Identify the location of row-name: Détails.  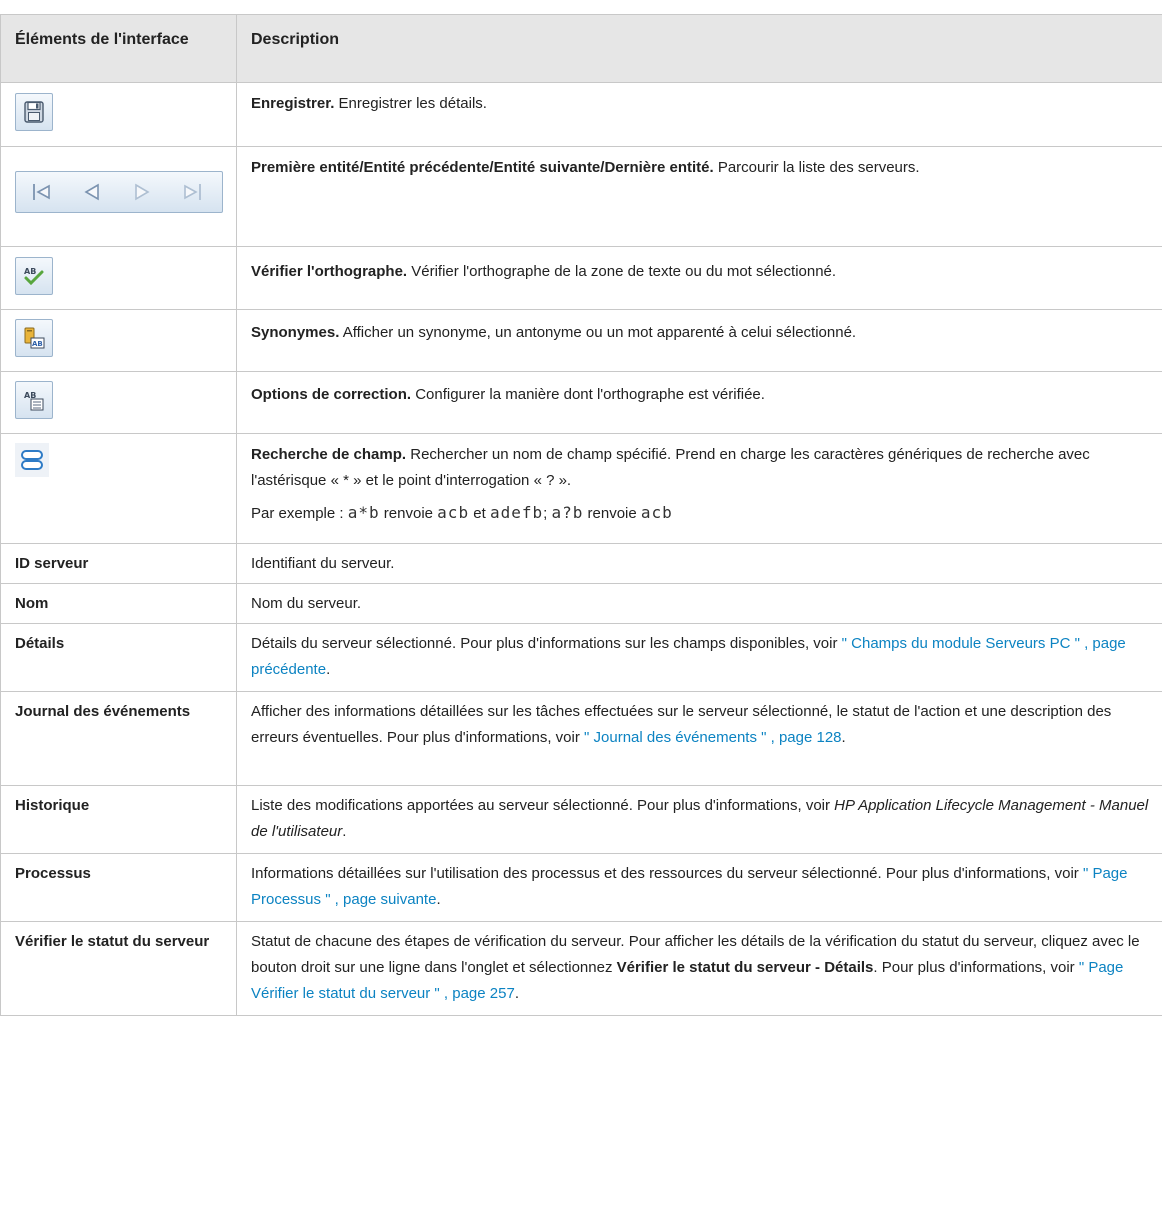
(118, 657).